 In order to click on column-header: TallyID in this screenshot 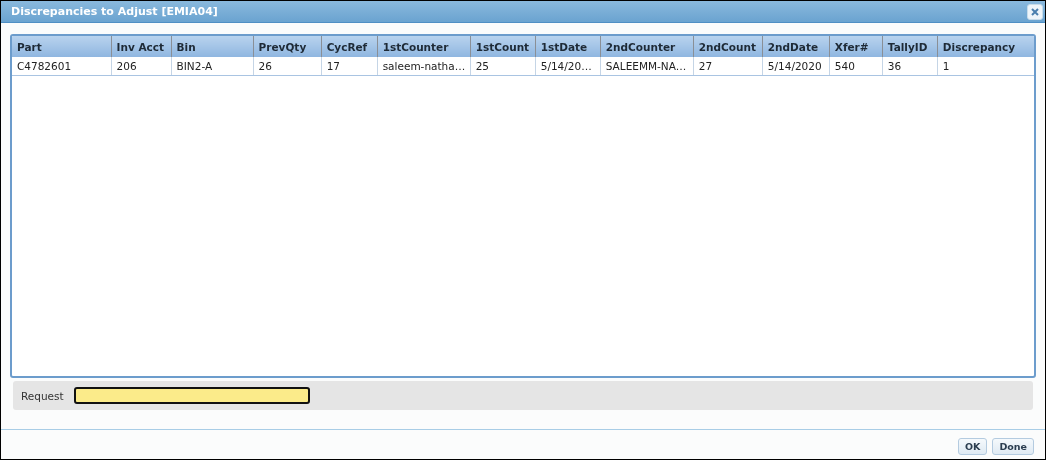, I will do `click(910, 46)`.